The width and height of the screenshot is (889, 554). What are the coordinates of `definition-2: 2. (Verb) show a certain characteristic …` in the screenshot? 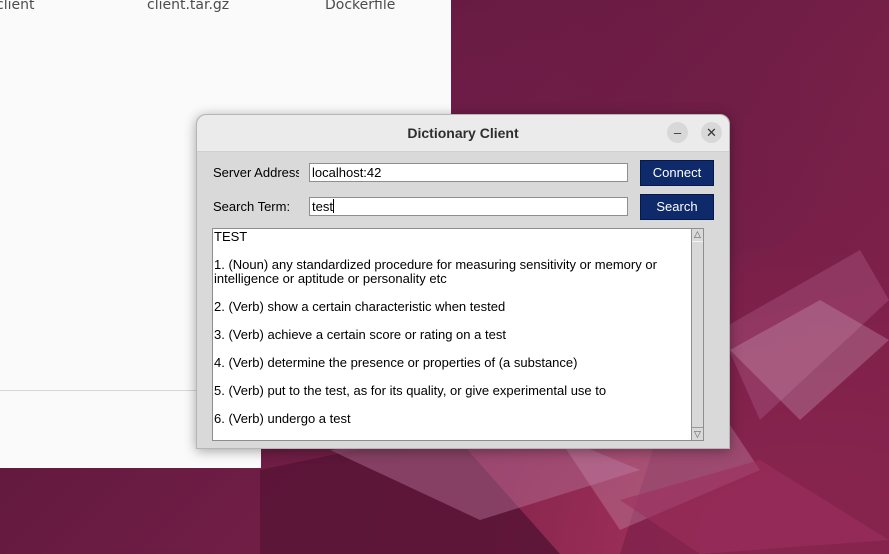 It's located at (360, 306).